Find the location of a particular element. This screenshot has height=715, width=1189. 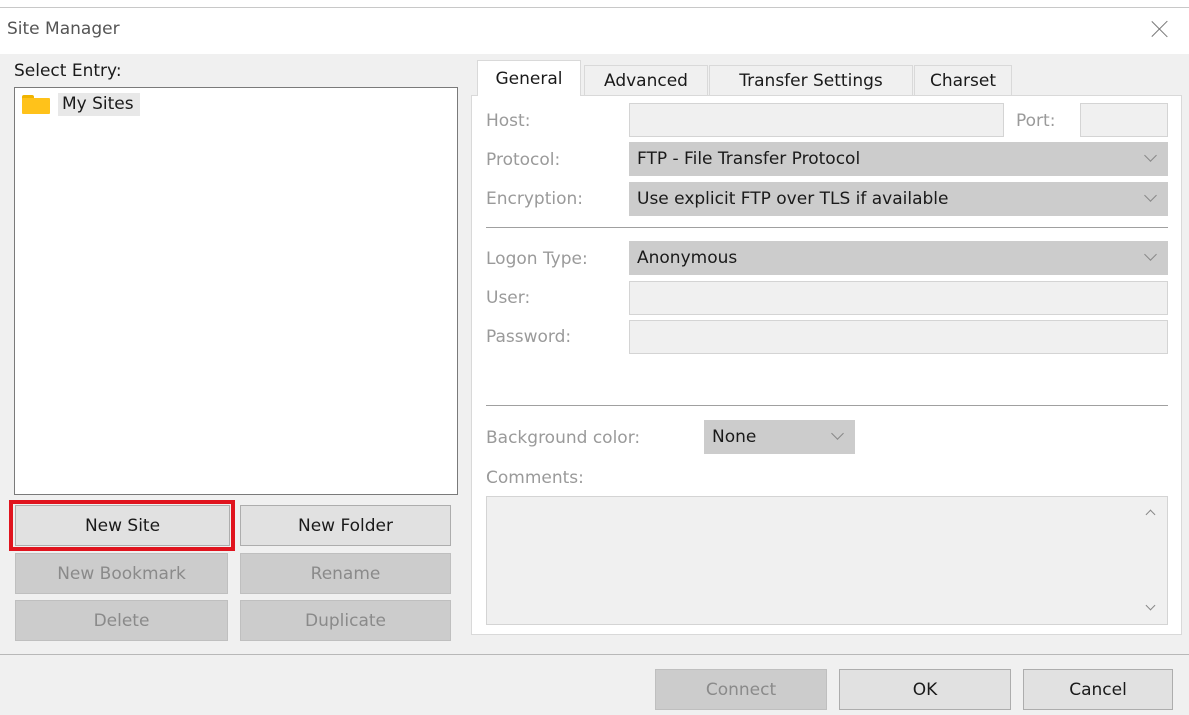

background-color-label: Background color: is located at coordinates (563, 438).